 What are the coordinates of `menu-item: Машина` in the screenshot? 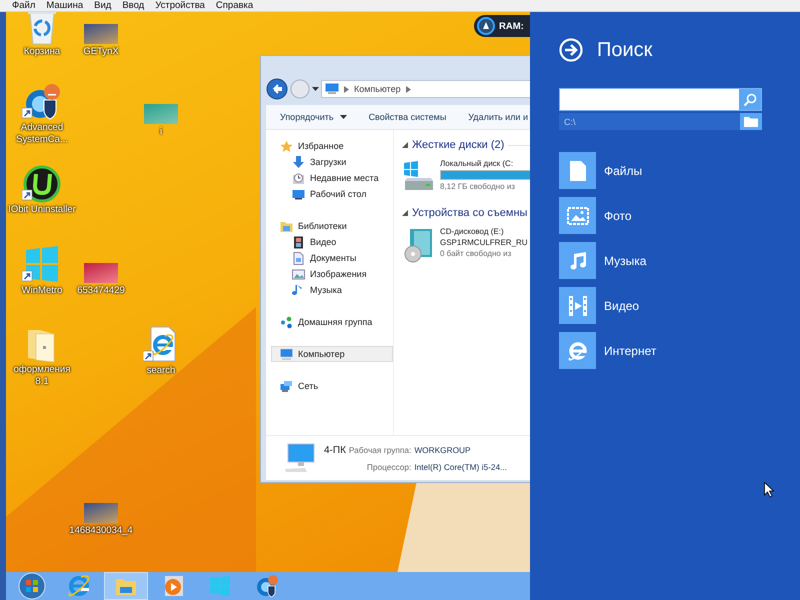 It's located at (66, 5).